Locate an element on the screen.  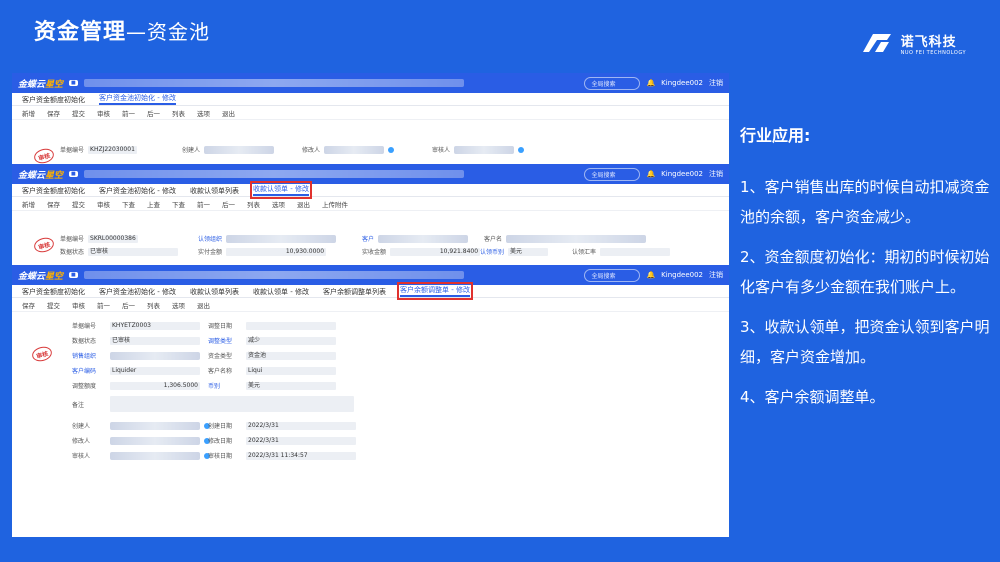
field-label: 创建日期 is located at coordinates (220, 426).